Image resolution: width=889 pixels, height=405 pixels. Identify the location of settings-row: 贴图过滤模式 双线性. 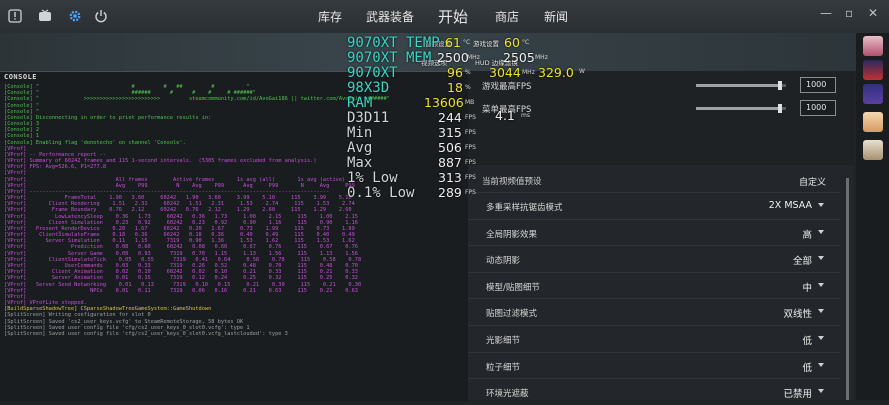
(654, 311).